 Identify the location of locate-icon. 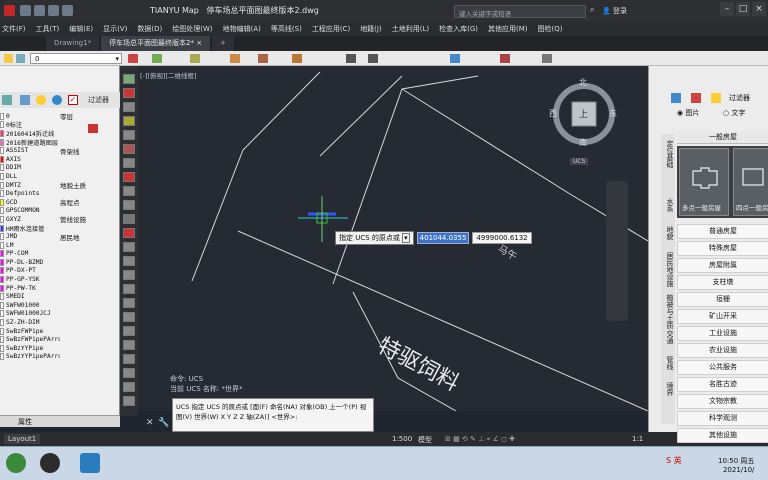
(676, 98).